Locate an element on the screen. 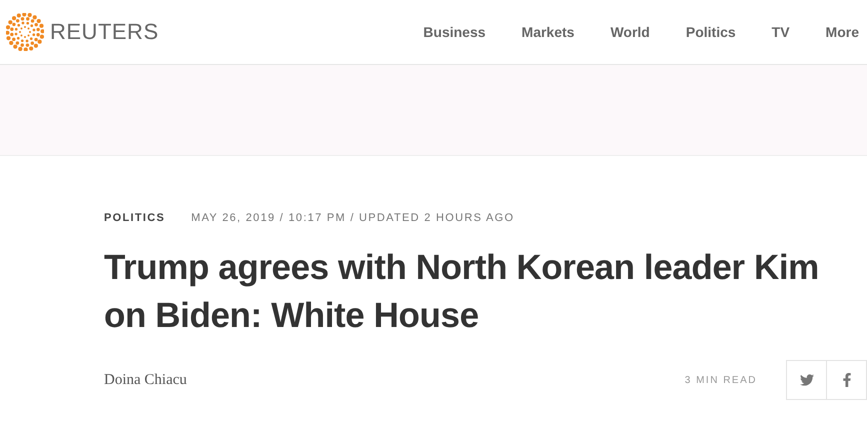 The image size is (867, 425). nav-link: Business is located at coordinates (454, 32).